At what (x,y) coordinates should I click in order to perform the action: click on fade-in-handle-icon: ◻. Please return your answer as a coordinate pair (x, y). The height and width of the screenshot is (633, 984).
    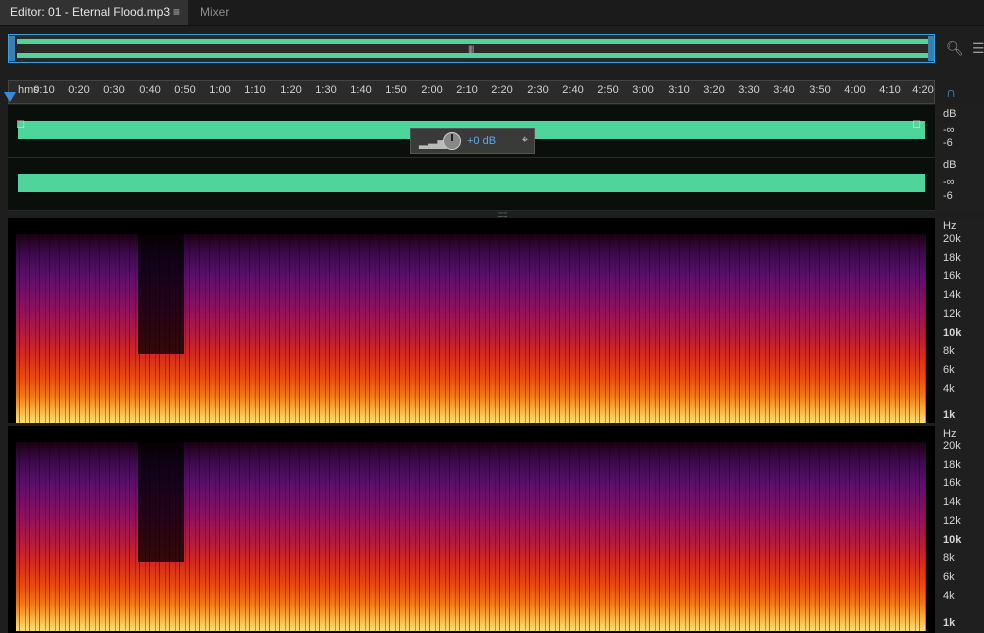
    Looking at the image, I should click on (20, 123).